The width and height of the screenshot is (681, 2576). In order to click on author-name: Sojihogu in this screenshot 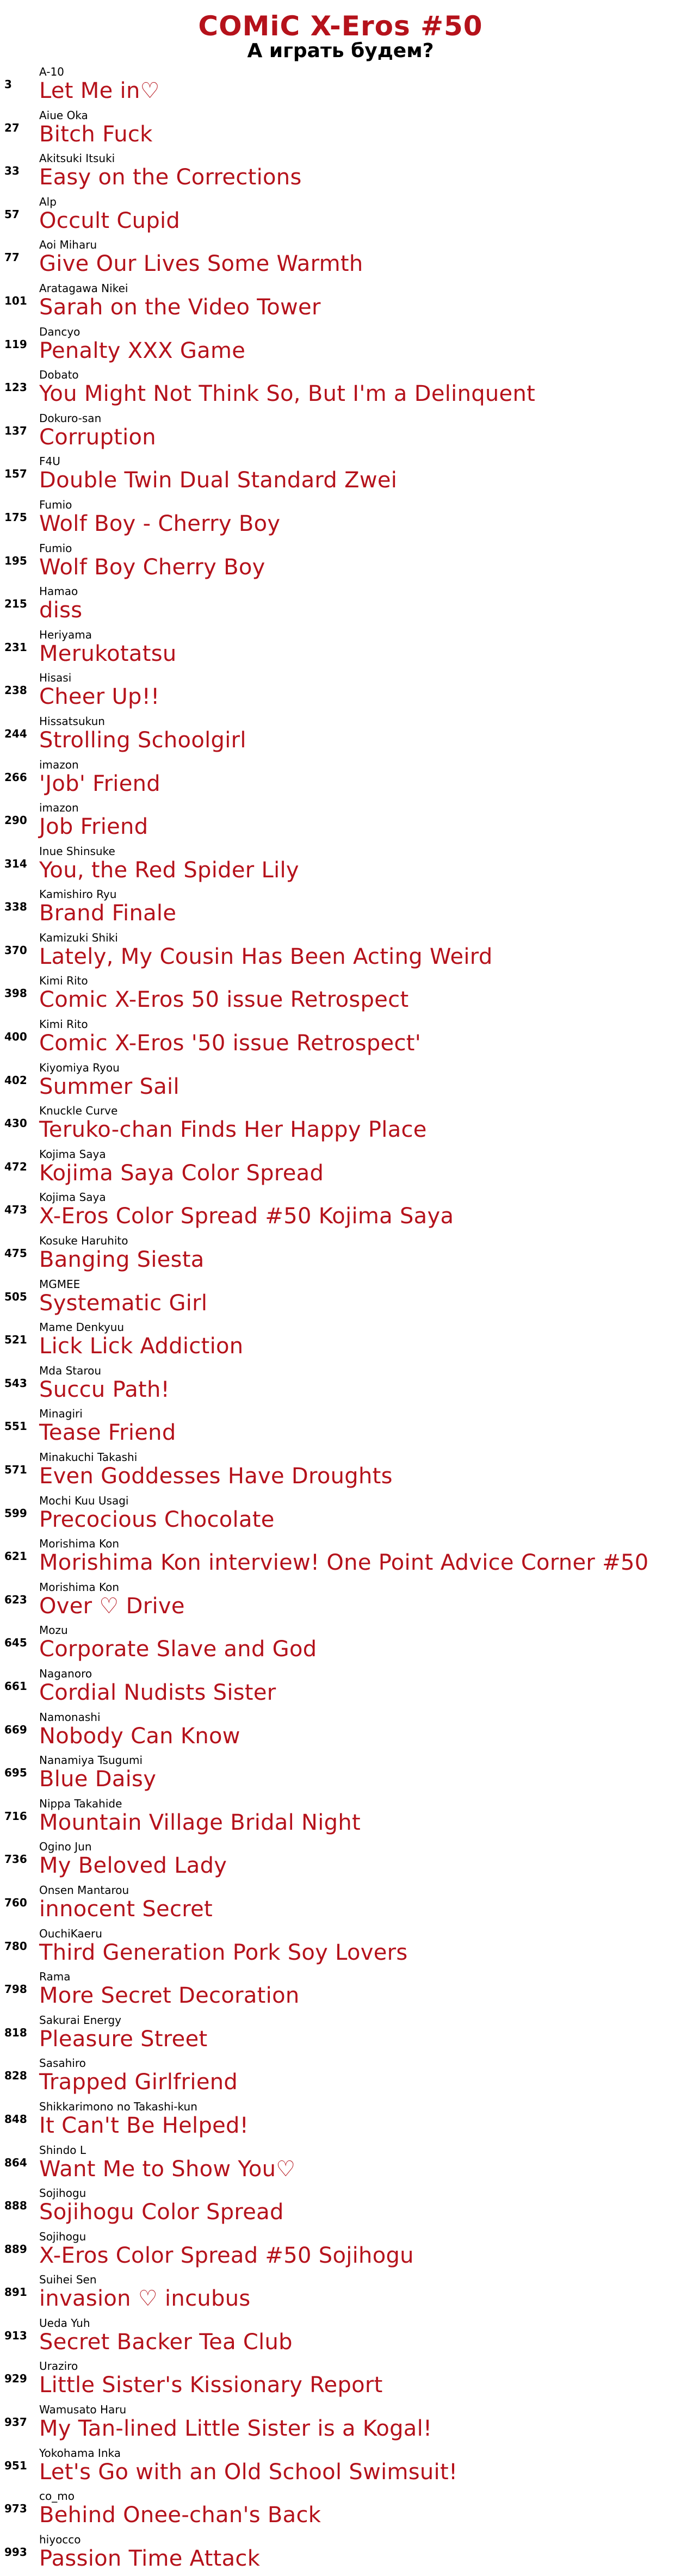, I will do `click(63, 2193)`.